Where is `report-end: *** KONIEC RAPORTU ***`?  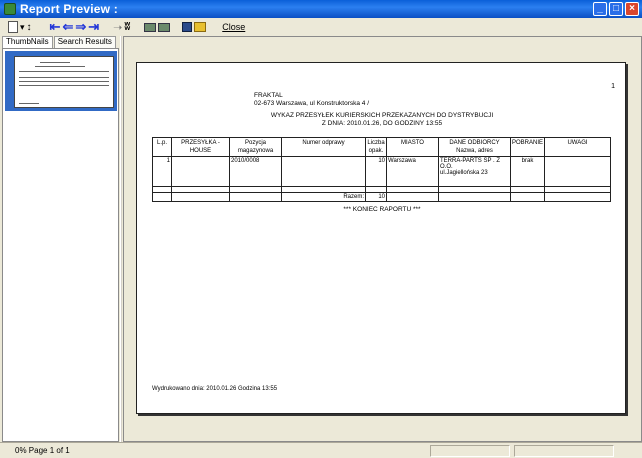 report-end: *** KONIEC RAPORTU *** is located at coordinates (382, 209).